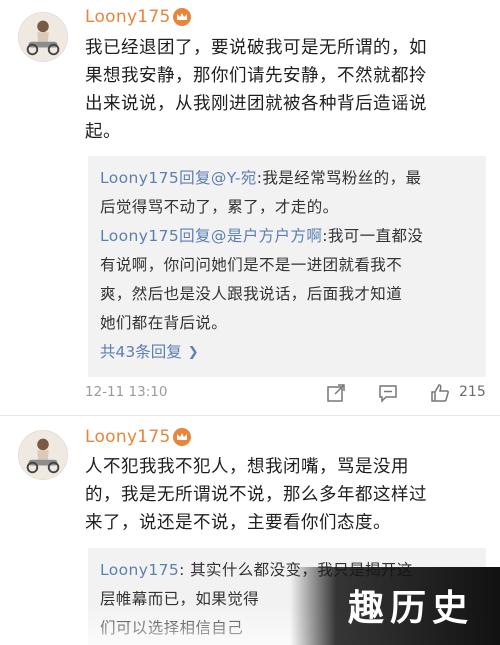 The height and width of the screenshot is (645, 500). Describe the element at coordinates (472, 392) in the screenshot. I see `like-count: 215` at that location.